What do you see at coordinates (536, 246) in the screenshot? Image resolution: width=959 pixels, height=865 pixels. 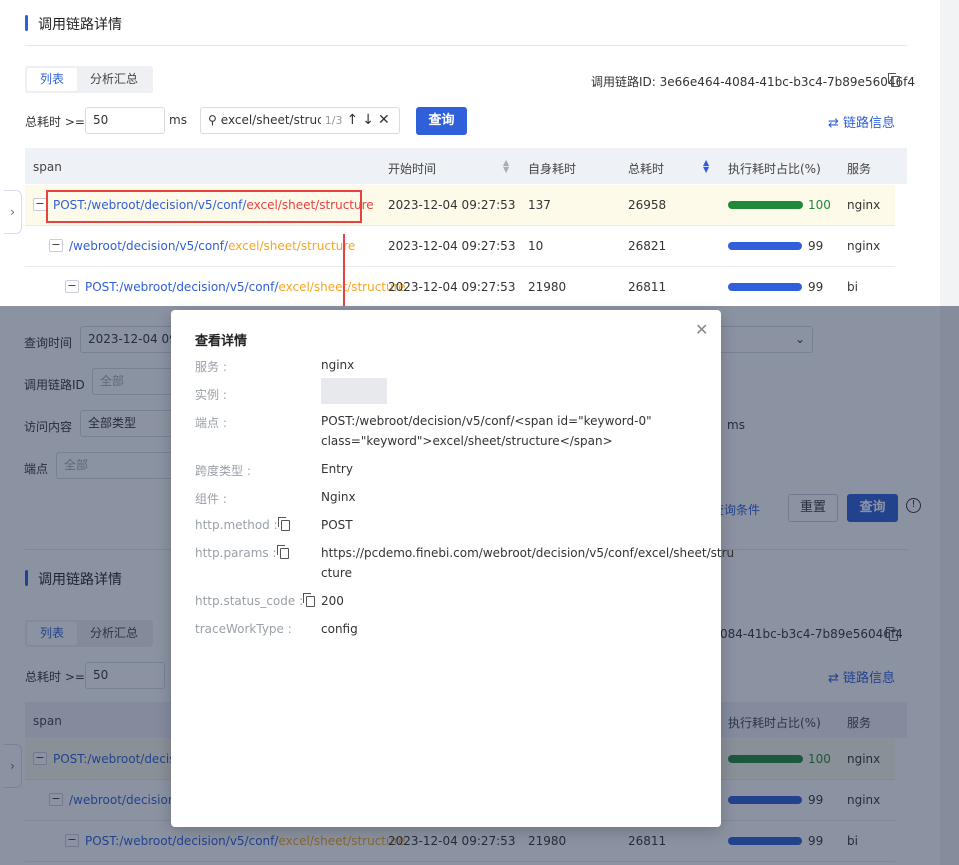 I see `self-duration: 10` at bounding box center [536, 246].